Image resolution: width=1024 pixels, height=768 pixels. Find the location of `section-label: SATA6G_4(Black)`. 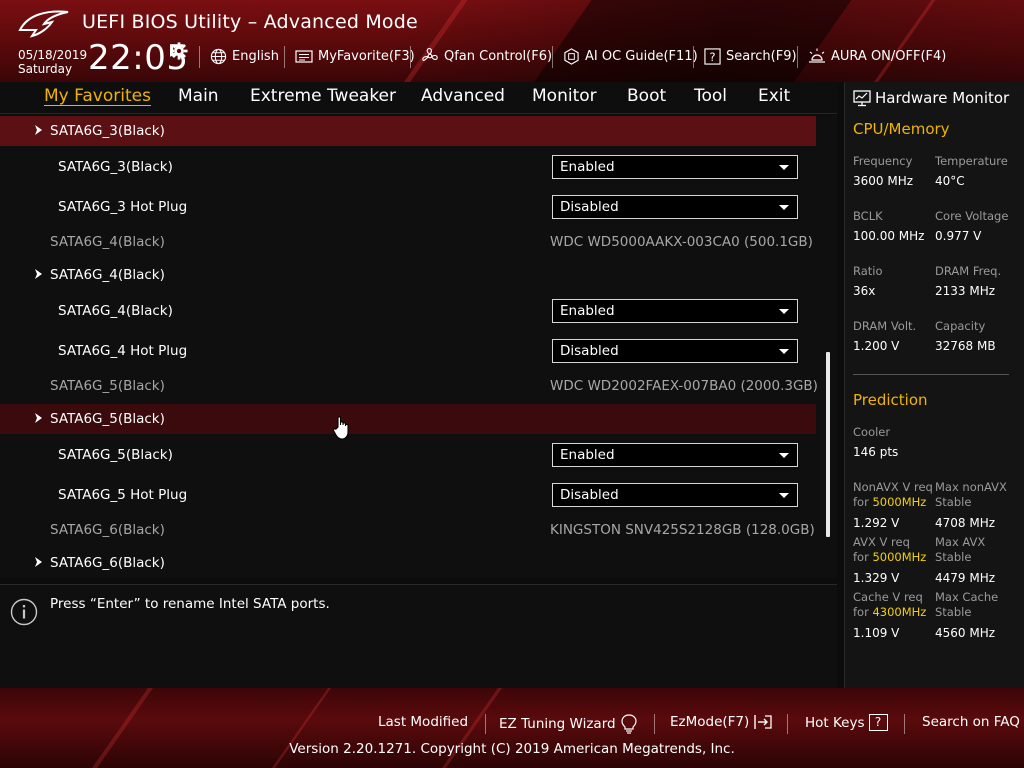

section-label: SATA6G_4(Black) is located at coordinates (107, 275).